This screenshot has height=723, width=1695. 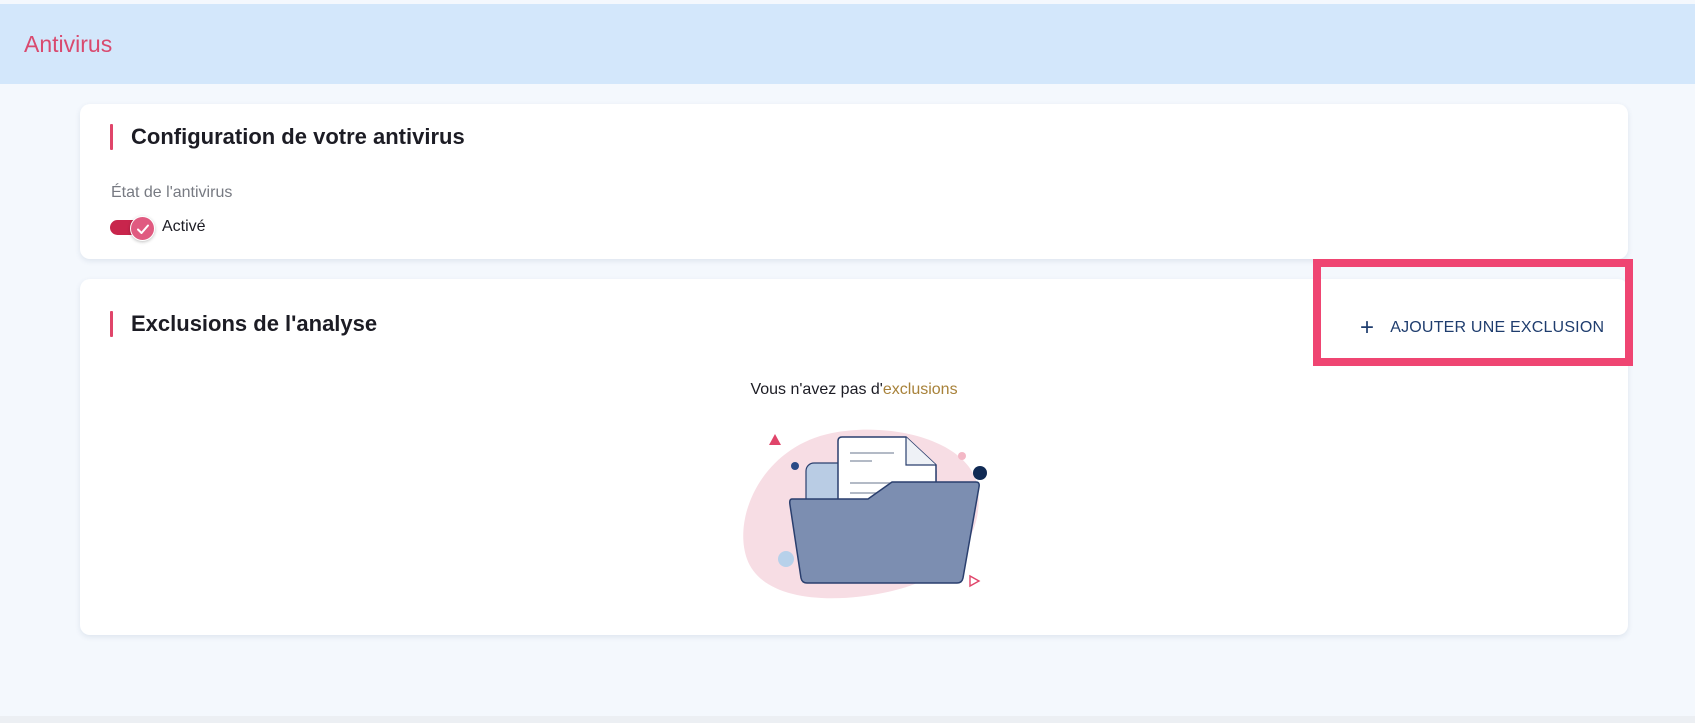 What do you see at coordinates (287, 137) in the screenshot?
I see `configuration-section-title: Configuration de votre antivirus` at bounding box center [287, 137].